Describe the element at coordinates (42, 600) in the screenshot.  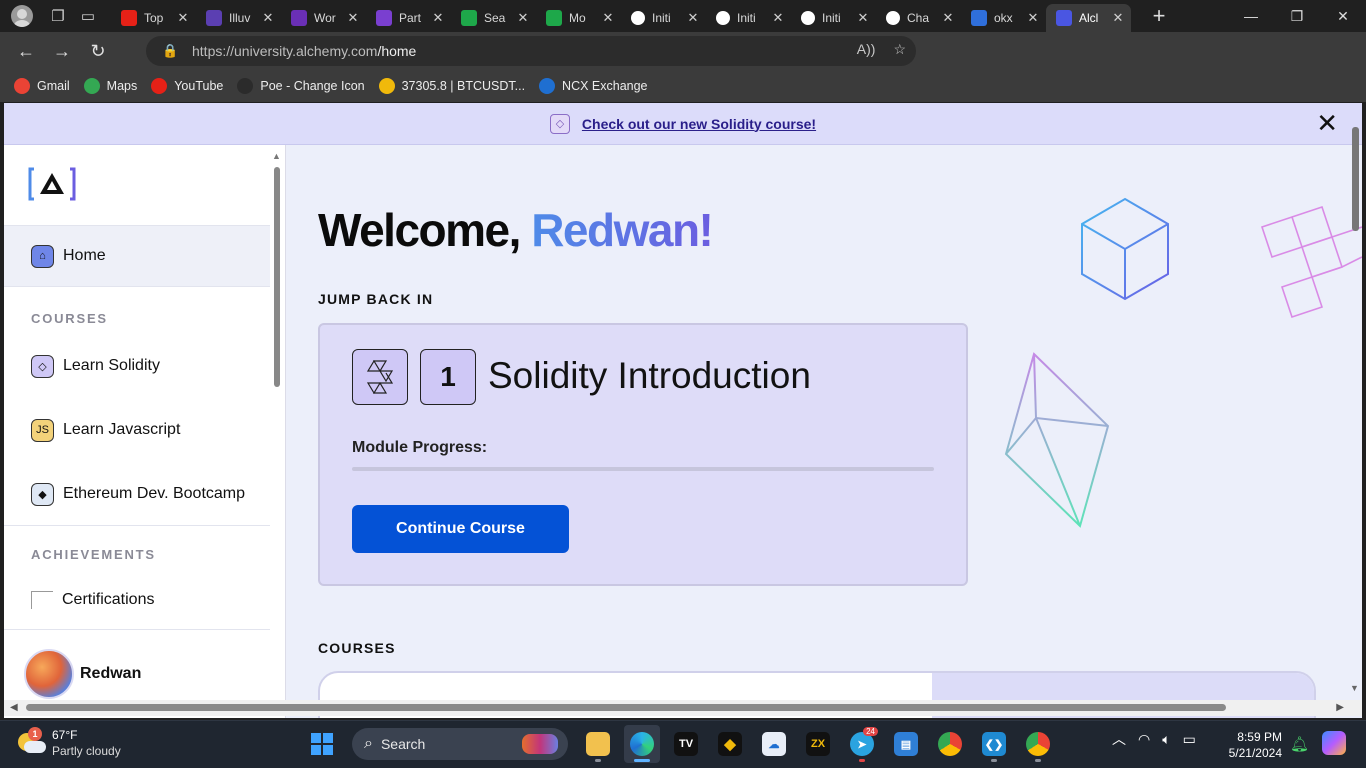
I see `broken-image-icon` at that location.